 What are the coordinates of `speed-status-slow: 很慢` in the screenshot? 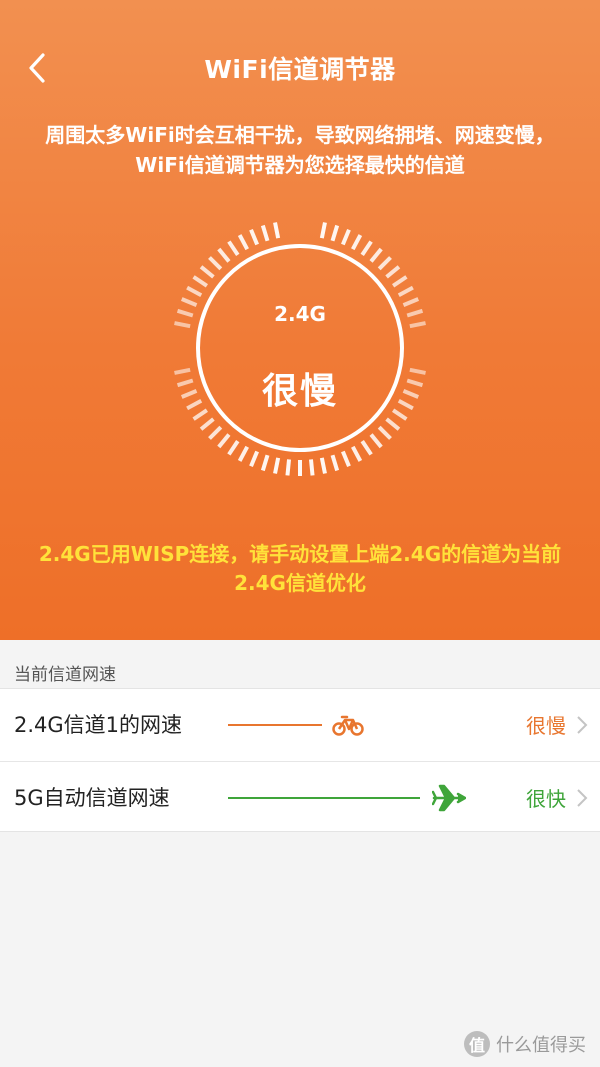 It's located at (546, 726).